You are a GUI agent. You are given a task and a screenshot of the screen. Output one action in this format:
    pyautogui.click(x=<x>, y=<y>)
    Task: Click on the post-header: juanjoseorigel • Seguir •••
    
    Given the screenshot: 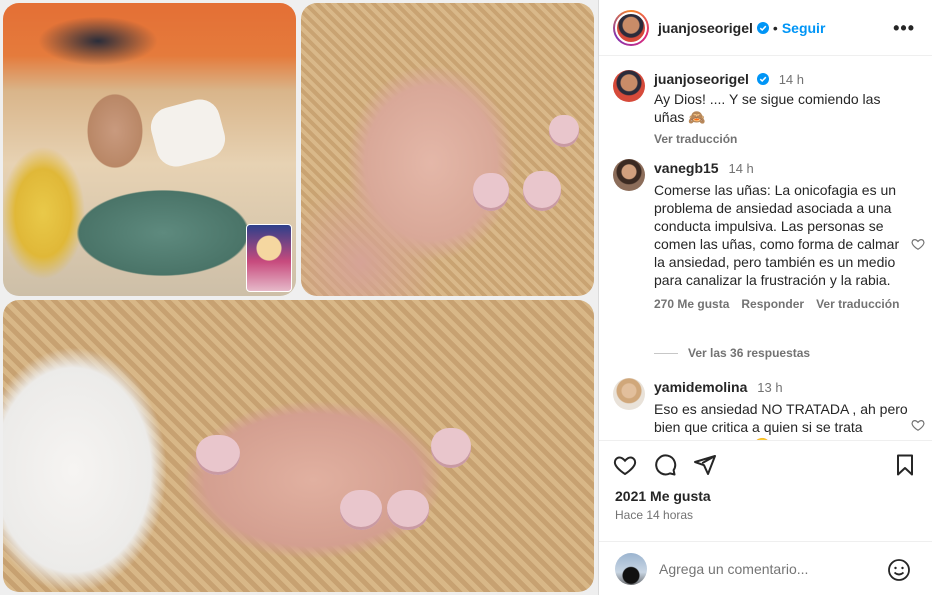 What is the action you would take?
    pyautogui.click(x=765, y=28)
    